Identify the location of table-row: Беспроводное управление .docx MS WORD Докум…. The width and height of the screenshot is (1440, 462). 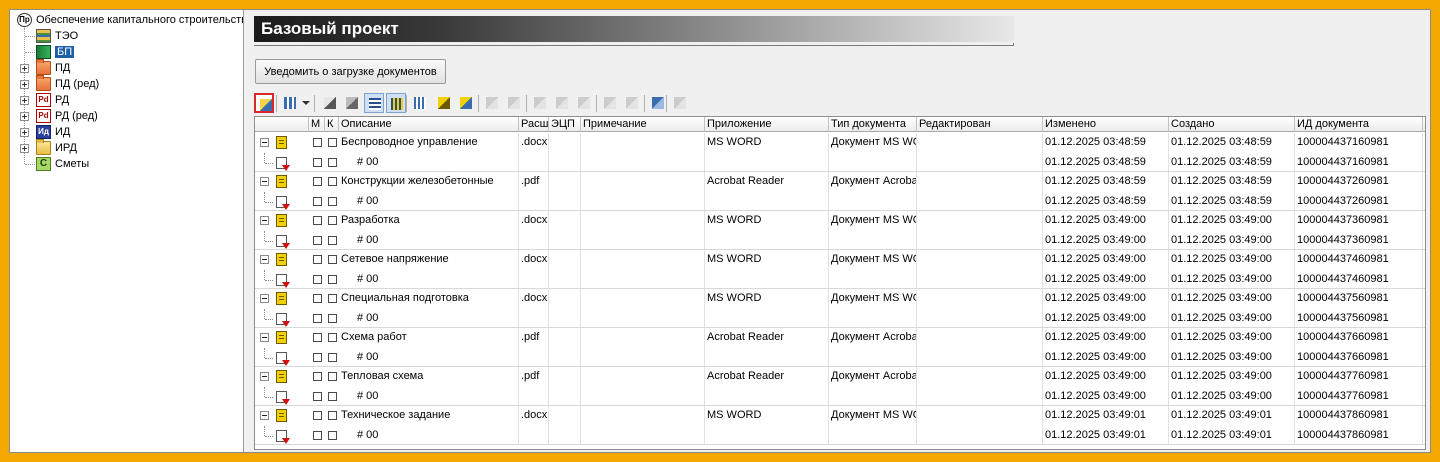
(840, 143).